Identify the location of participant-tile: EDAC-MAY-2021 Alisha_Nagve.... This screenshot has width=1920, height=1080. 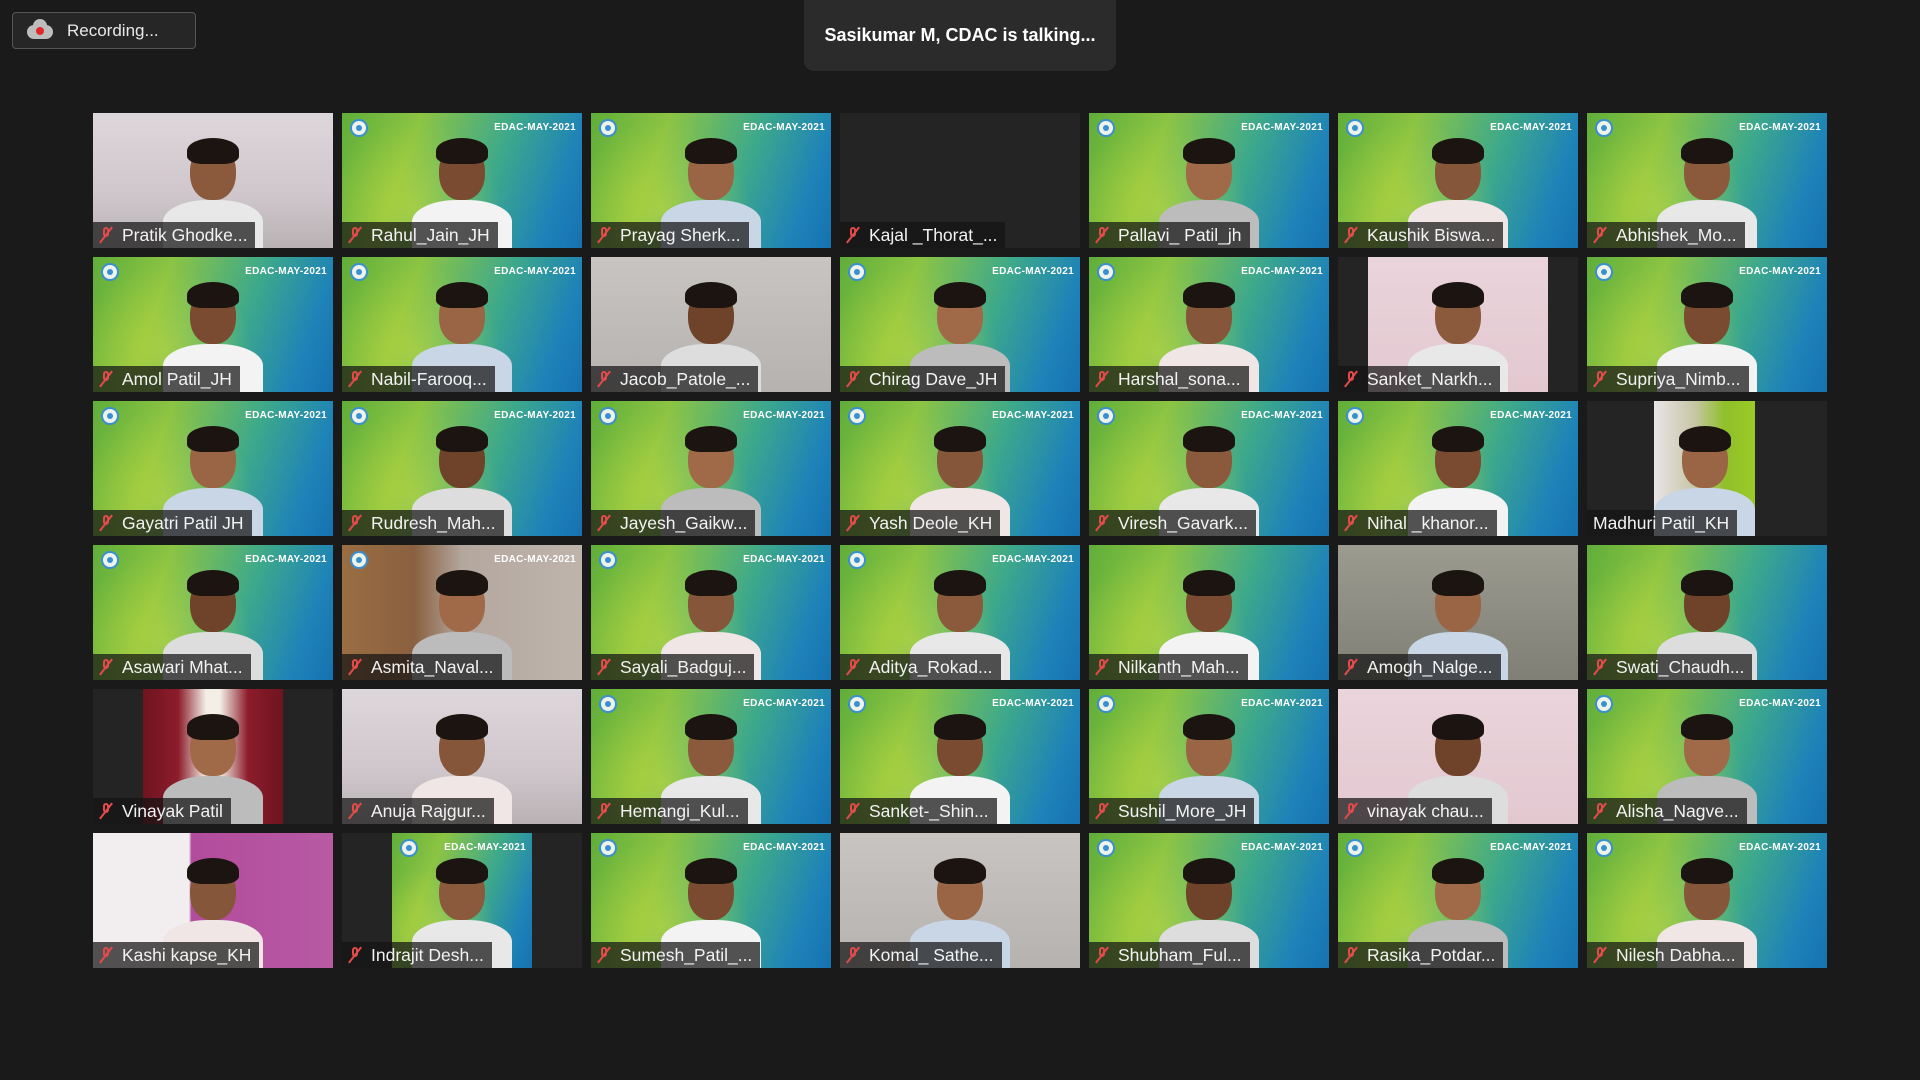
(1707, 756).